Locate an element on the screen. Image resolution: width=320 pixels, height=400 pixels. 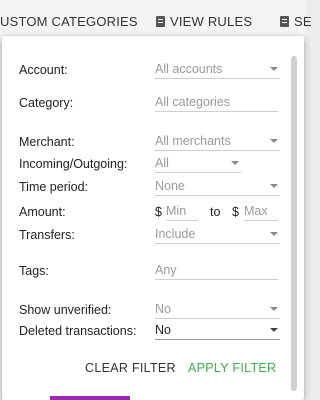
incoming-outgoing-row: Incoming/Outgoing: All is located at coordinates (147, 165).